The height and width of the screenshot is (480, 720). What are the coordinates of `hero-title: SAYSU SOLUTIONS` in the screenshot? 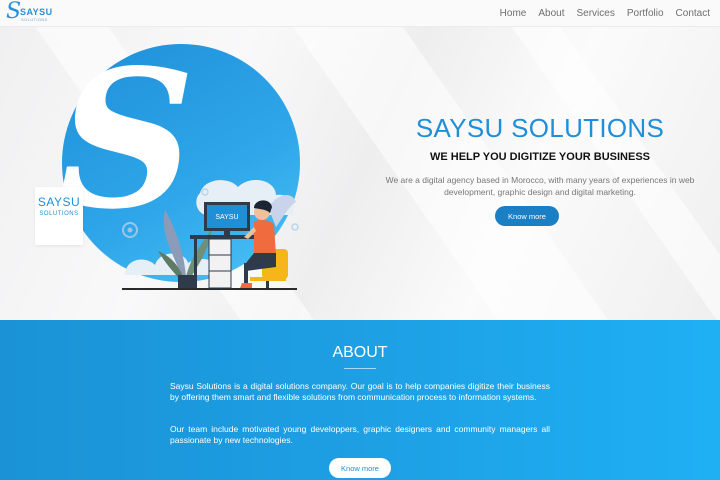 It's located at (540, 128).